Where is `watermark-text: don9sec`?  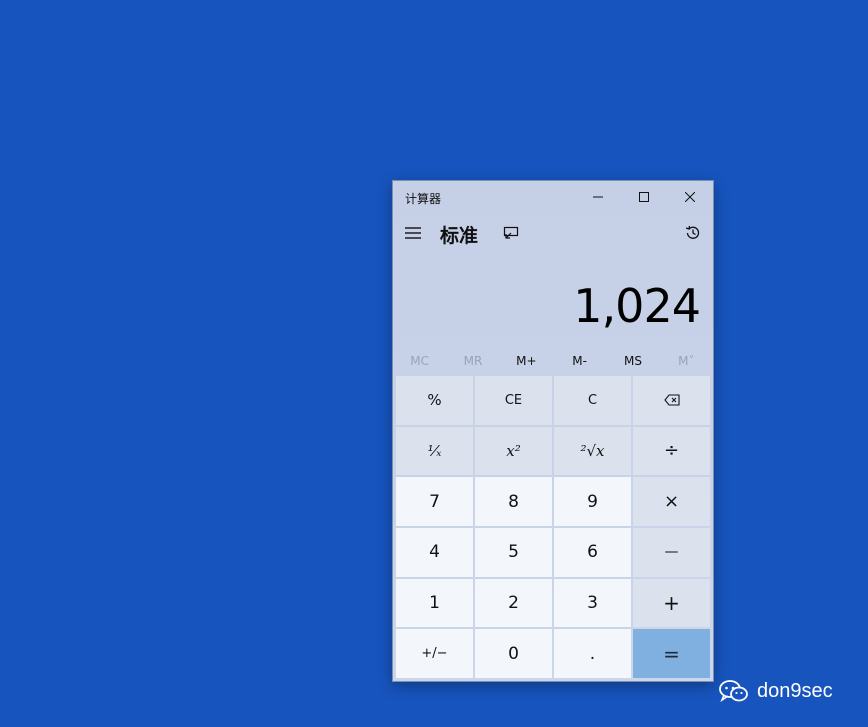 watermark-text: don9sec is located at coordinates (795, 690).